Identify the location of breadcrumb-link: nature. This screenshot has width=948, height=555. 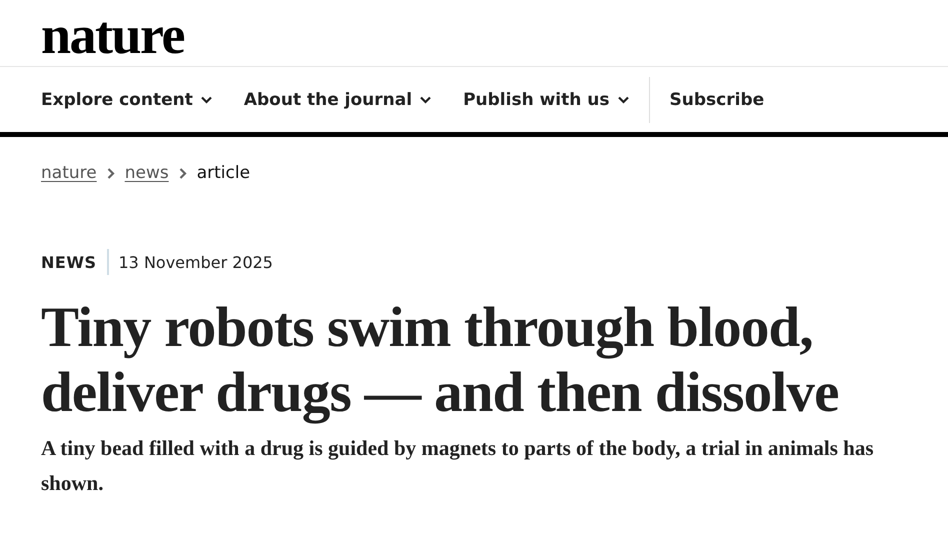
(69, 173).